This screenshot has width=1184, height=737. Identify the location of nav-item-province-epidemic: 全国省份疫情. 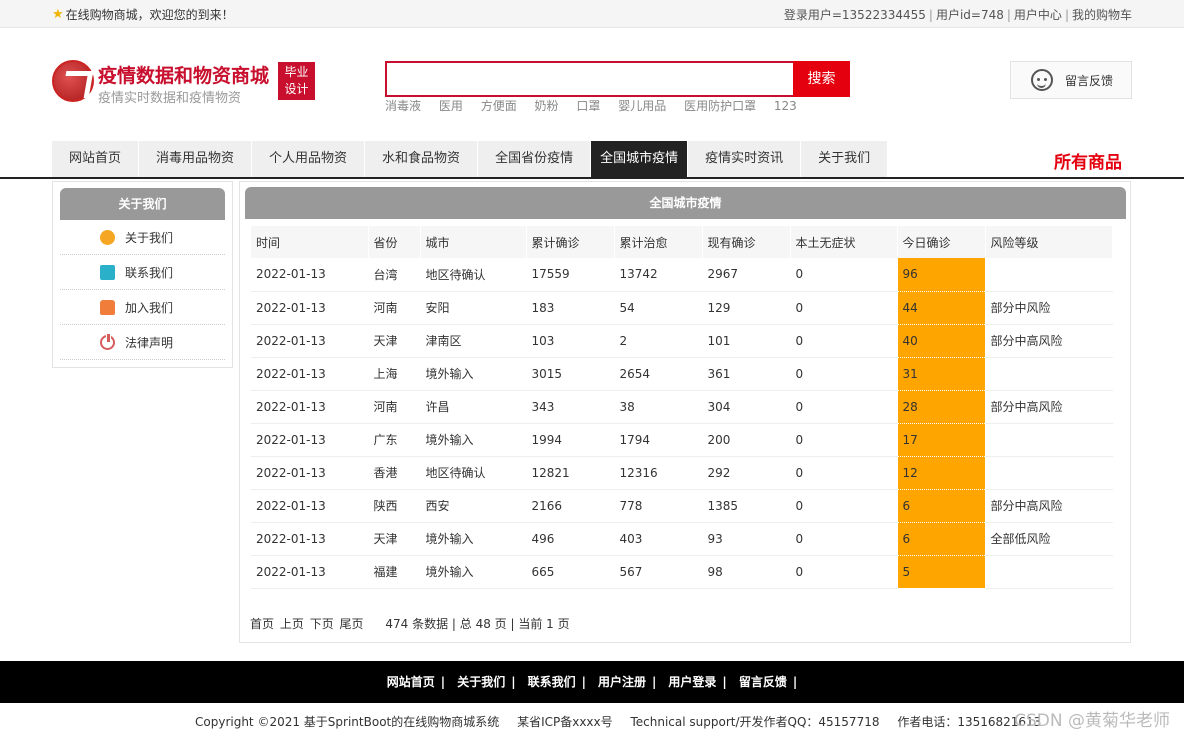
(535, 159).